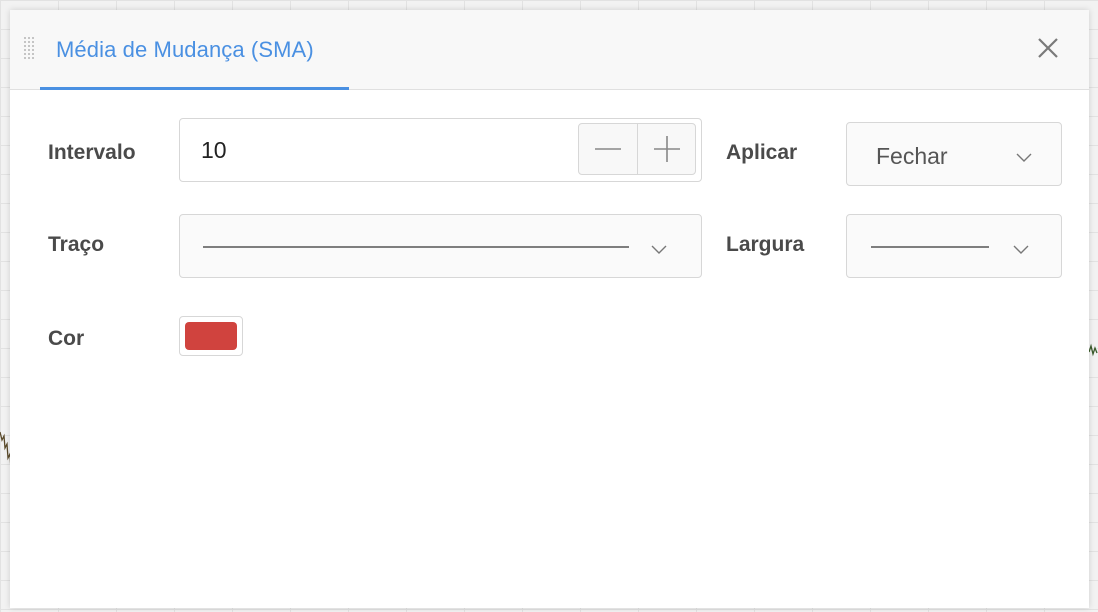  Describe the element at coordinates (76, 244) in the screenshot. I see `stroke-label: Traço` at that location.